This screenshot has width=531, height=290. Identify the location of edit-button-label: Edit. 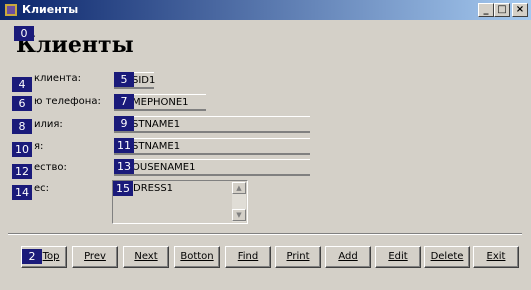
(398, 256).